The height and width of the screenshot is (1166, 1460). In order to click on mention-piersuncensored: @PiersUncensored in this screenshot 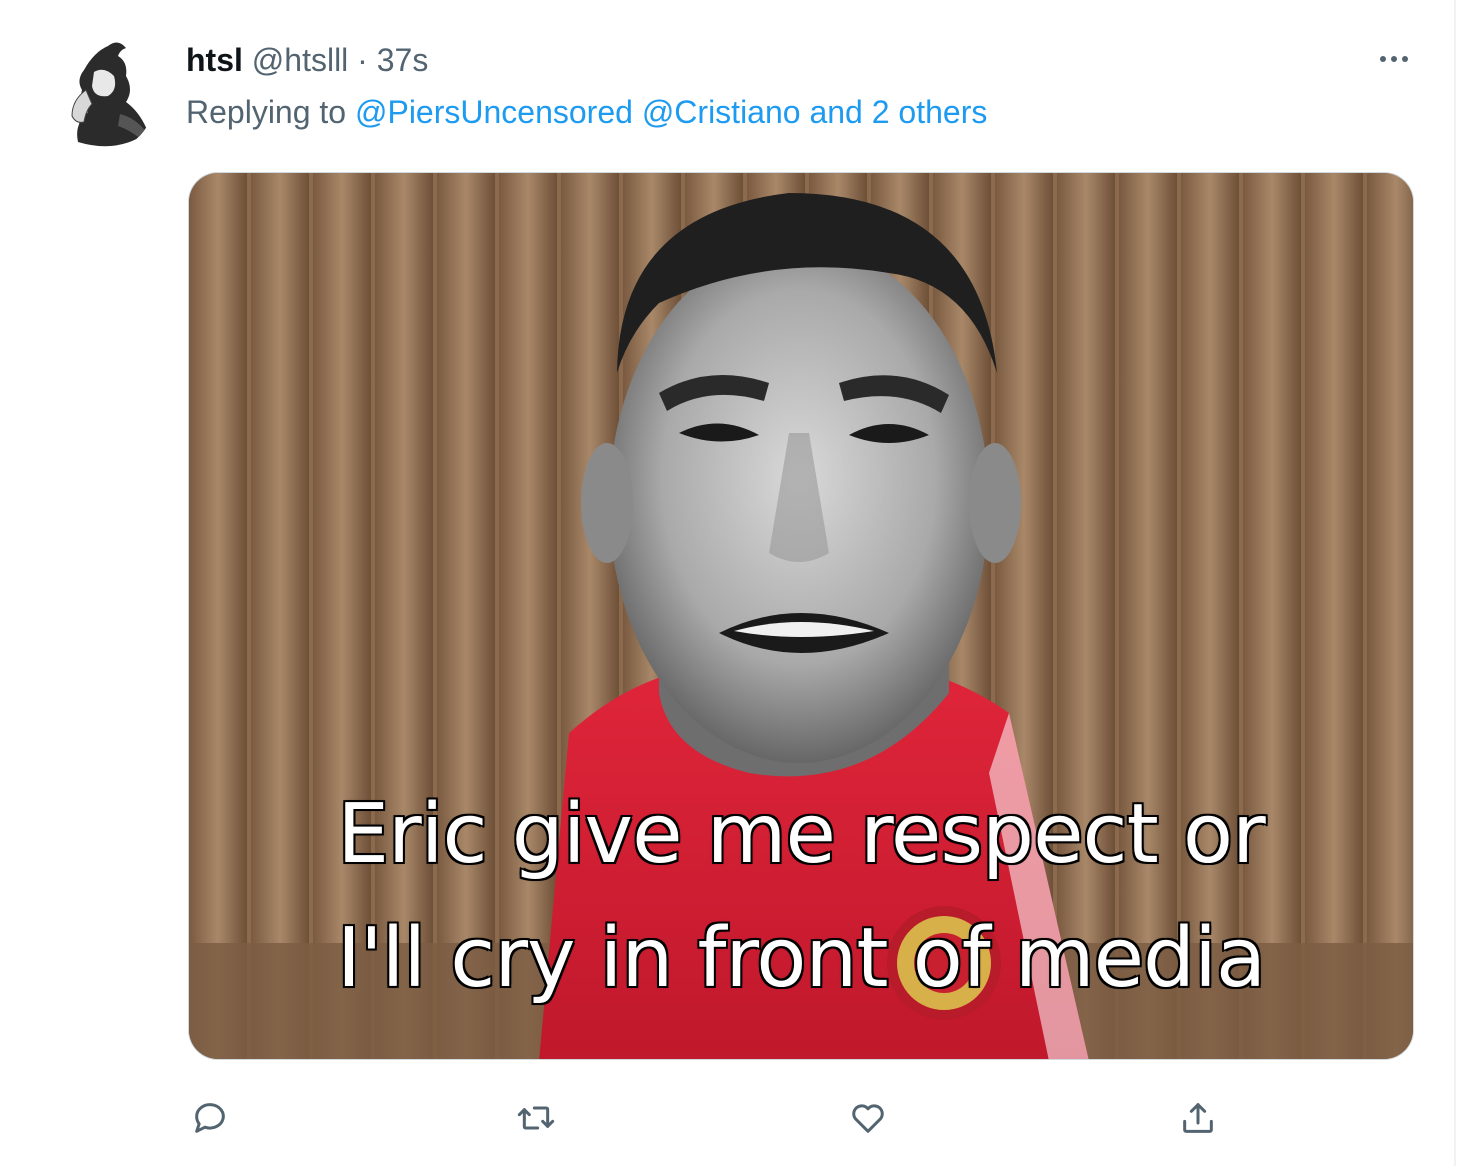, I will do `click(494, 112)`.